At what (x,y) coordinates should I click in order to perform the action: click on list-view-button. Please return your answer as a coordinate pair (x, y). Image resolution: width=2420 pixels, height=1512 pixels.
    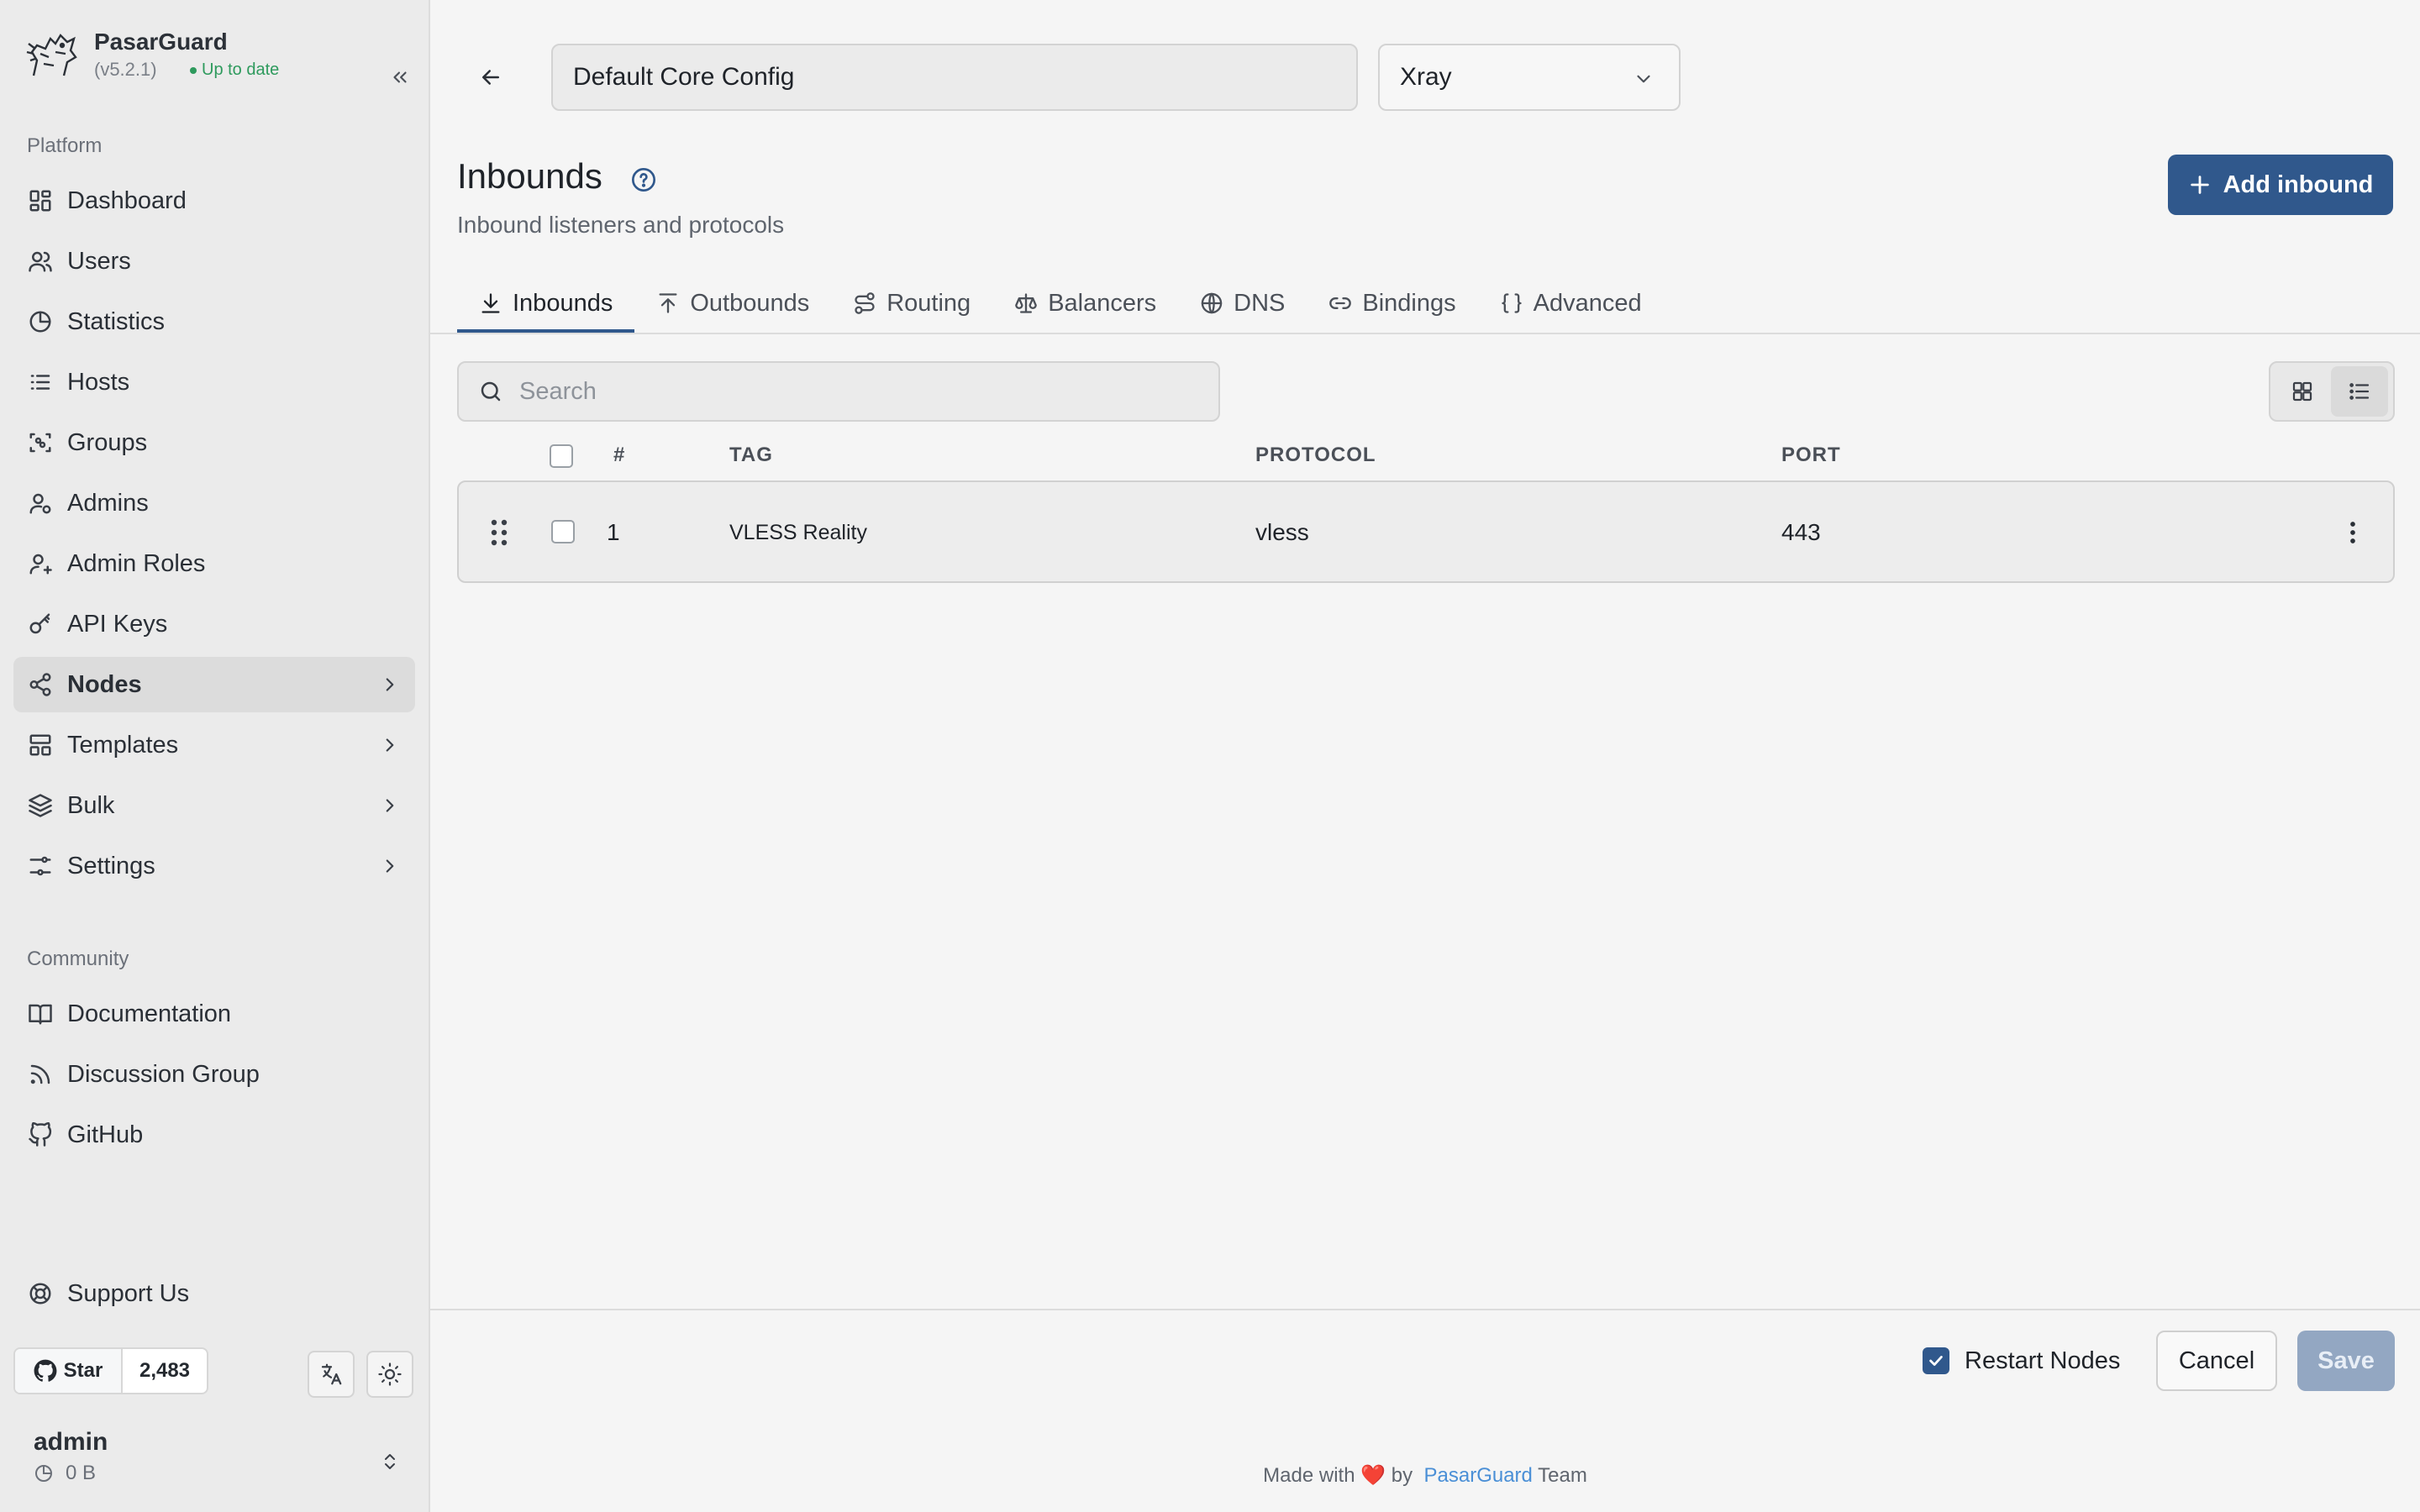
    Looking at the image, I should click on (2359, 391).